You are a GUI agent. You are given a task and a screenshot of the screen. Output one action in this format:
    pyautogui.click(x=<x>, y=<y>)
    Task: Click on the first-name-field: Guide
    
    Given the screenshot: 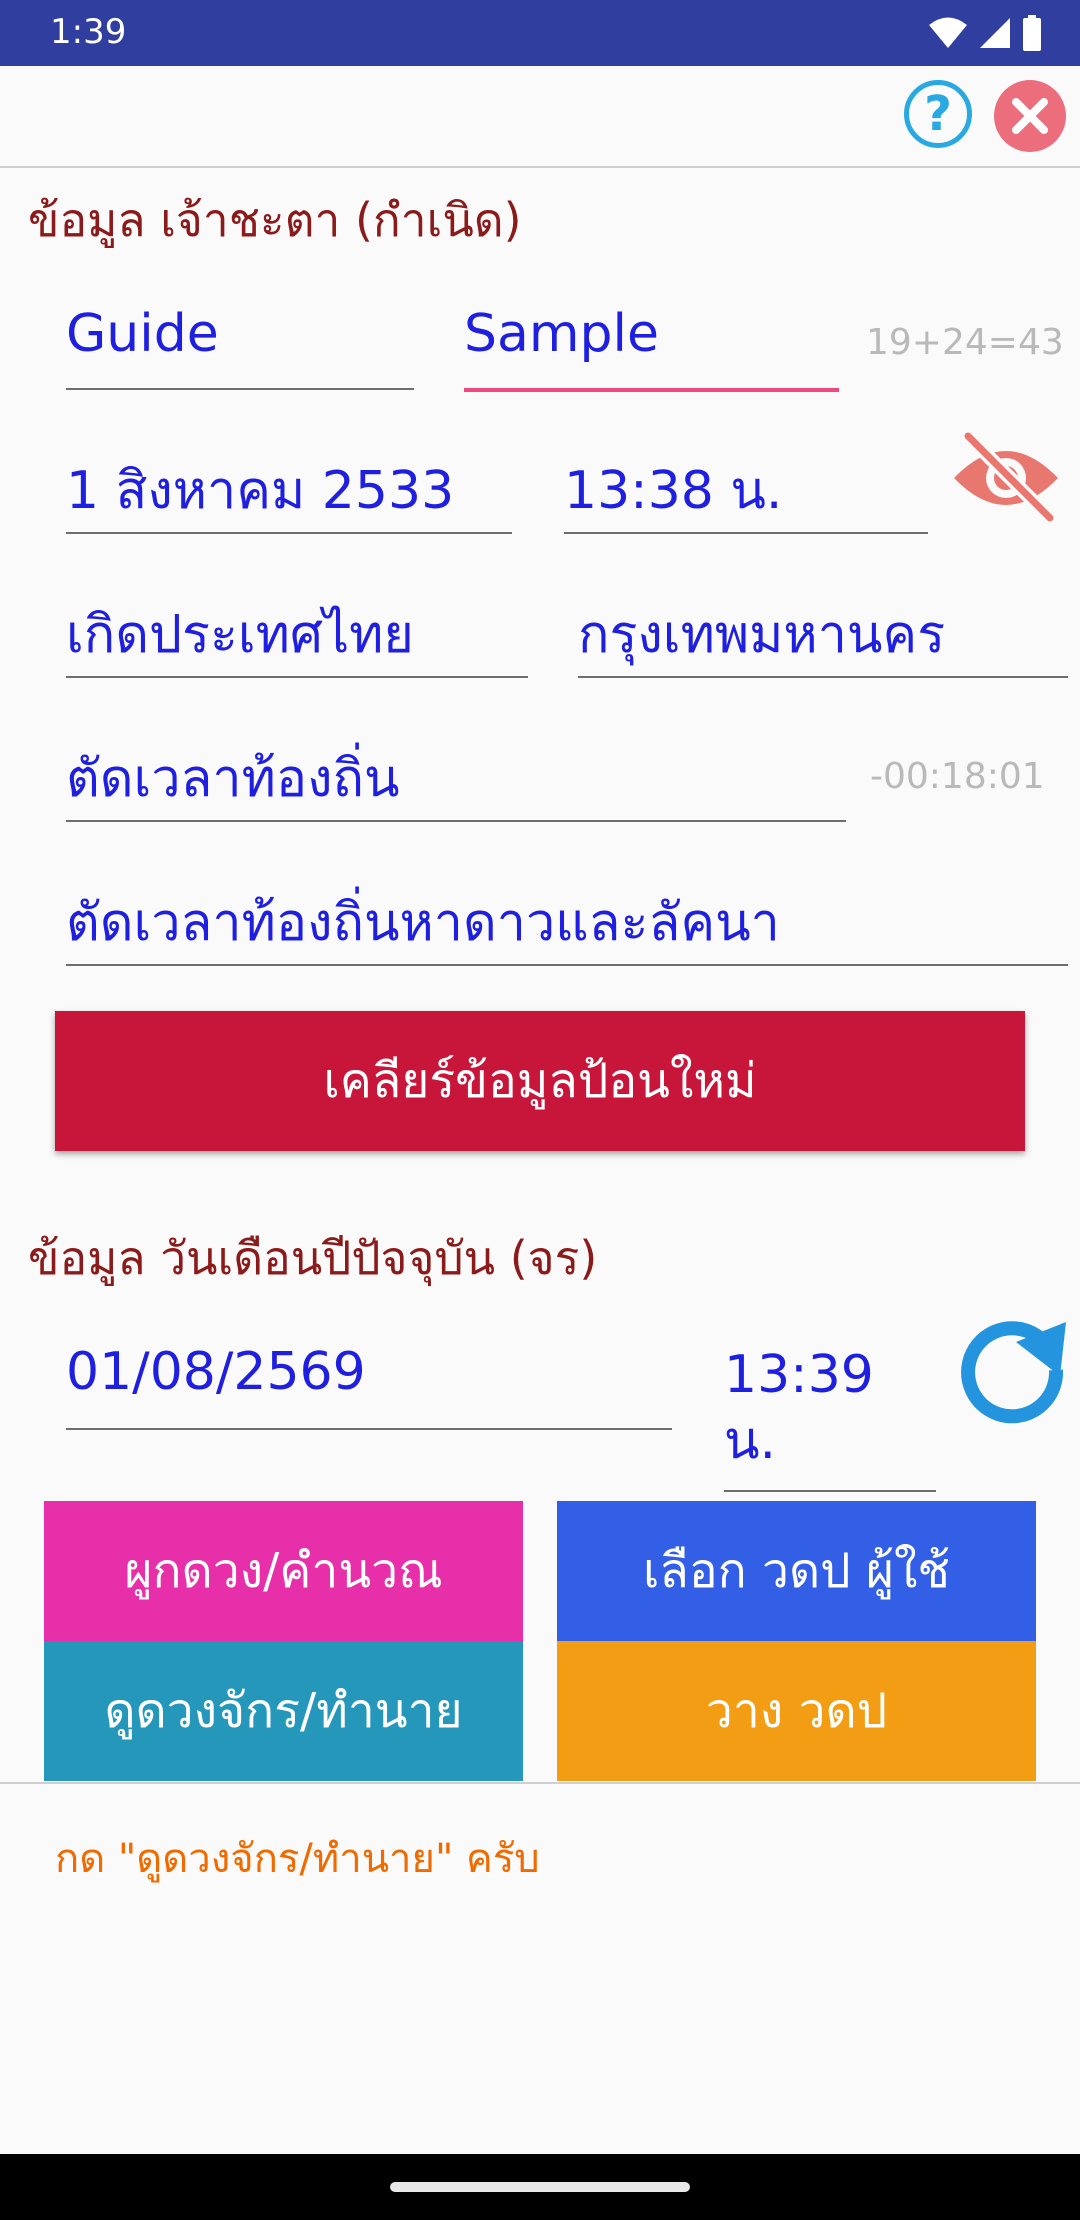 What is the action you would take?
    pyautogui.click(x=240, y=347)
    